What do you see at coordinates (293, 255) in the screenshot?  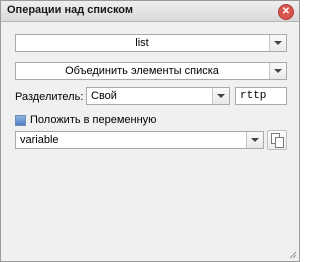 I see `resize-grip-icon` at bounding box center [293, 255].